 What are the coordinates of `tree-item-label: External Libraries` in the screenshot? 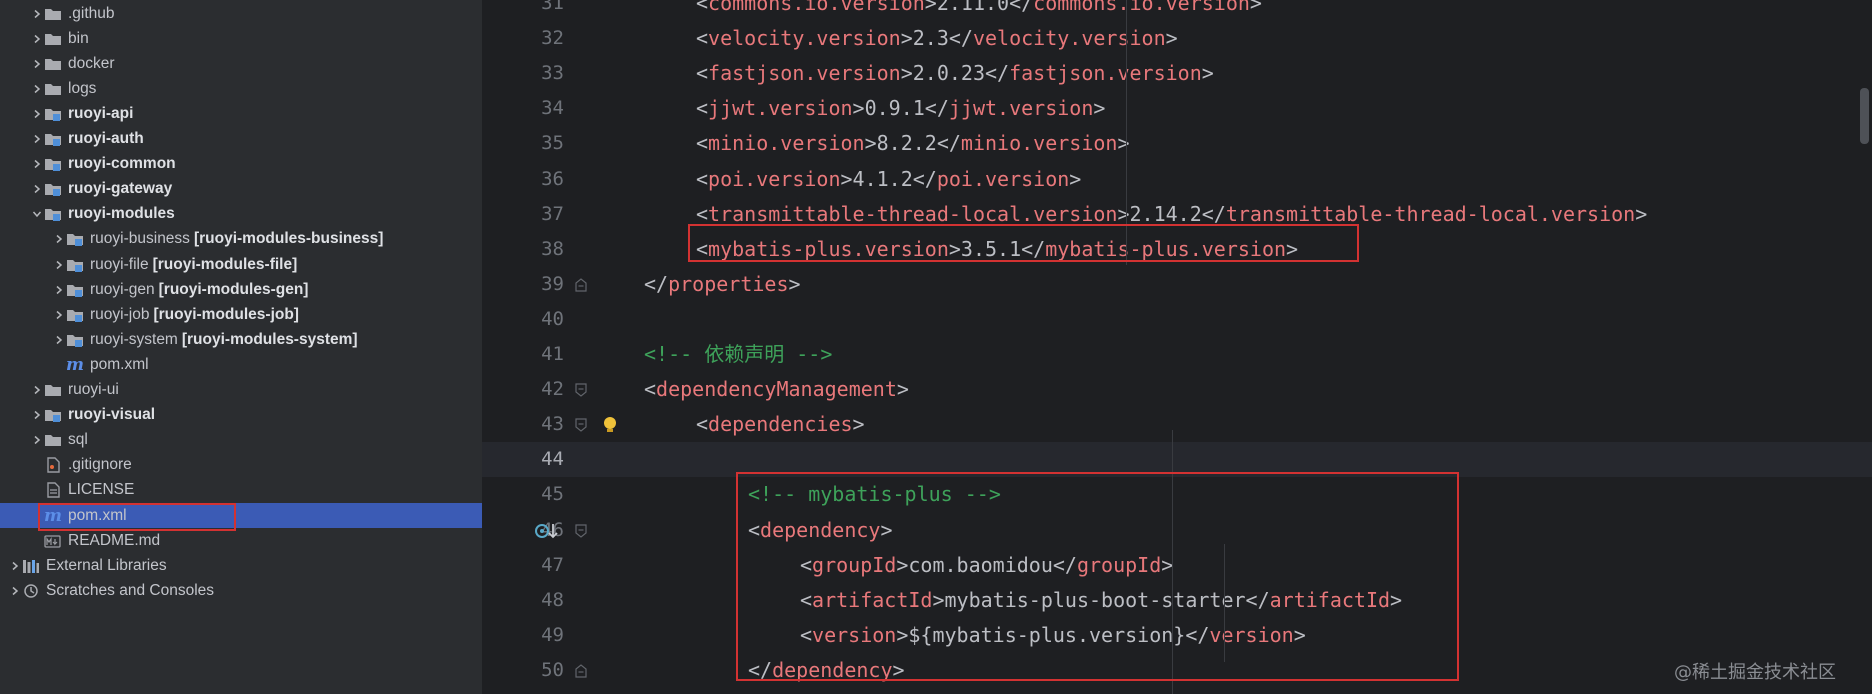 It's located at (106, 565).